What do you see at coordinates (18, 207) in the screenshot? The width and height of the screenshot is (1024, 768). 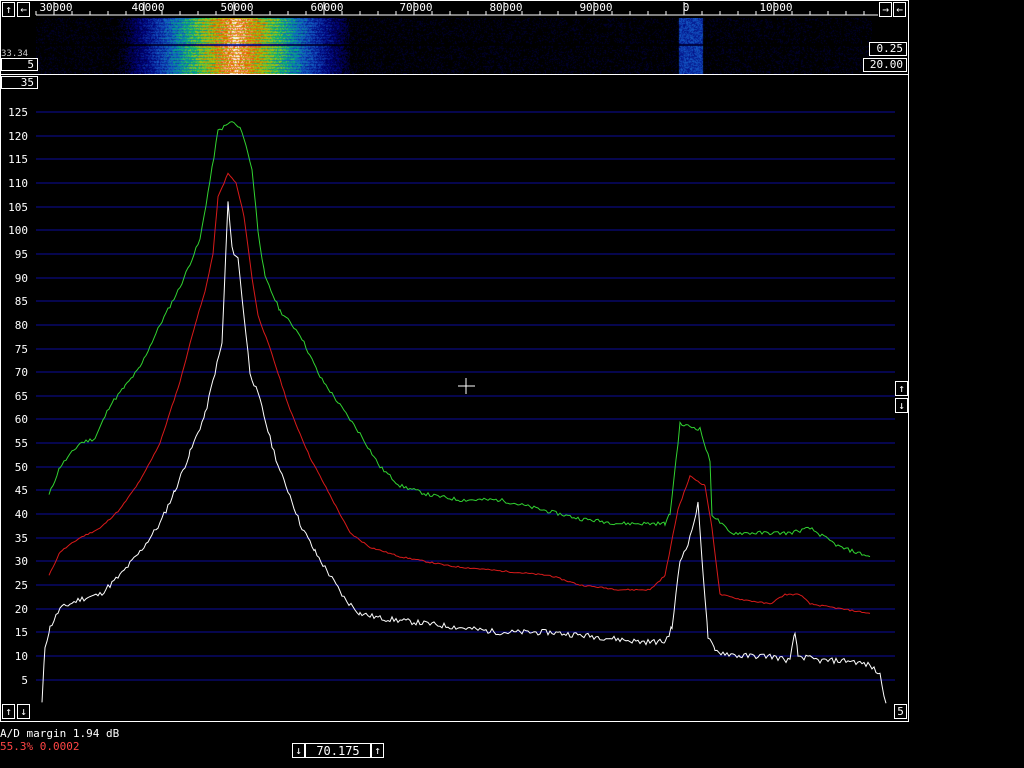 I see `y-tick-label: 105` at bounding box center [18, 207].